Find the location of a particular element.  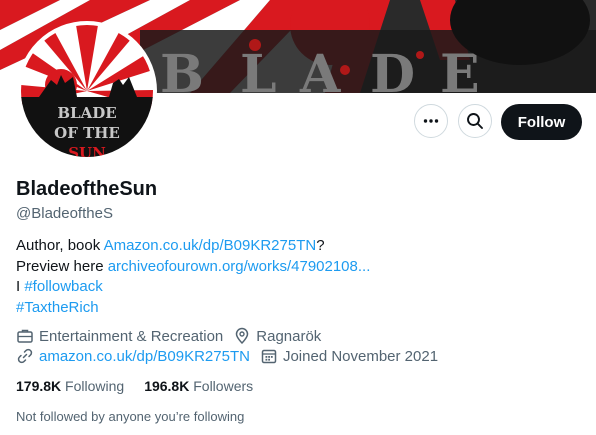

location-pin-icon is located at coordinates (242, 336).